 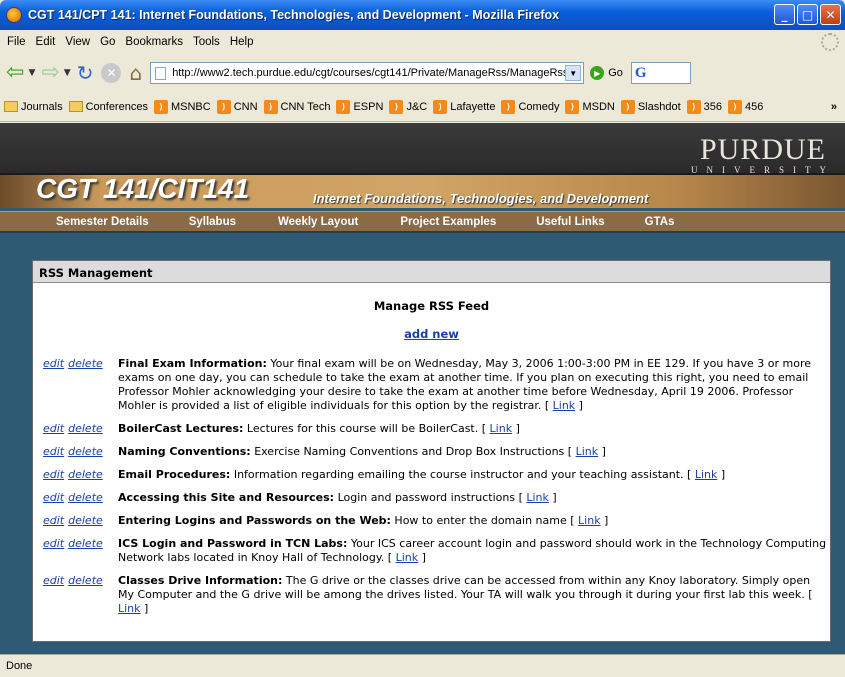 I want to click on bookmark-label: CNN, so click(x=245, y=106).